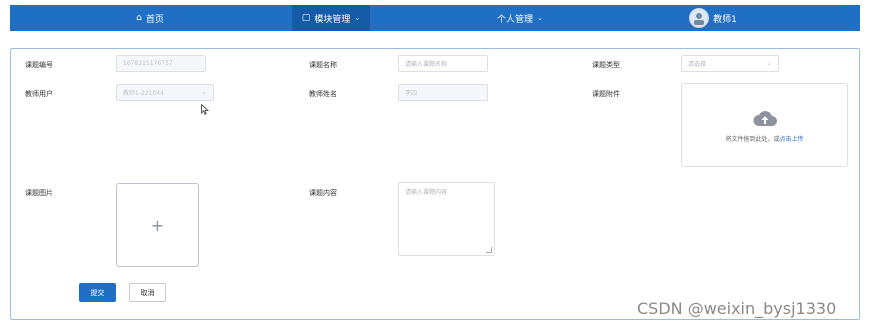 This screenshot has height=330, width=870. I want to click on attachment-upload-dropzone: 将文件拖到此处，或点击上传, so click(764, 125).